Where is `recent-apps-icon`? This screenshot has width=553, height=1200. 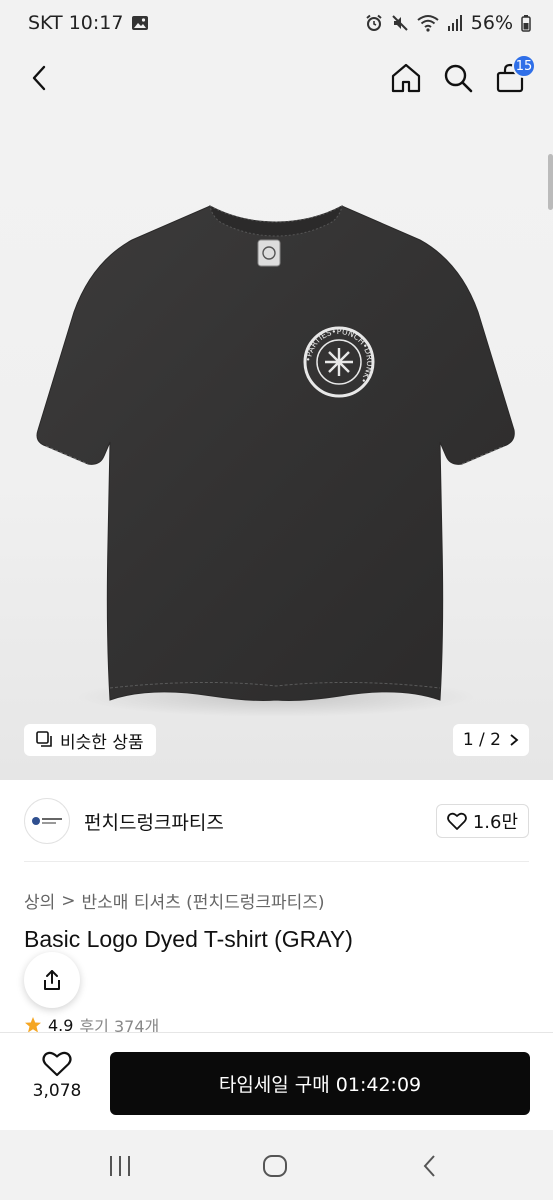 recent-apps-icon is located at coordinates (120, 1166).